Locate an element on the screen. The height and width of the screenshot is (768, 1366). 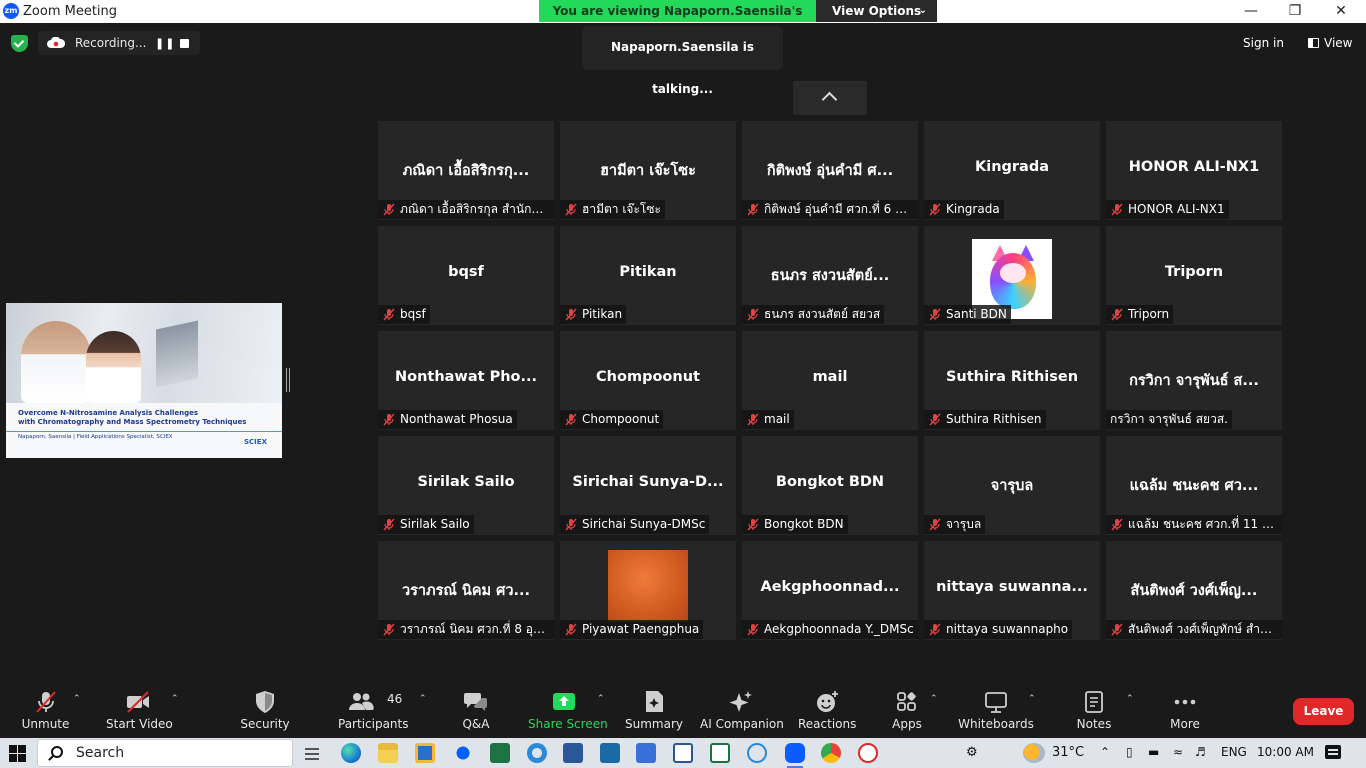
unmute-button: Unmute is located at coordinates (45, 711).